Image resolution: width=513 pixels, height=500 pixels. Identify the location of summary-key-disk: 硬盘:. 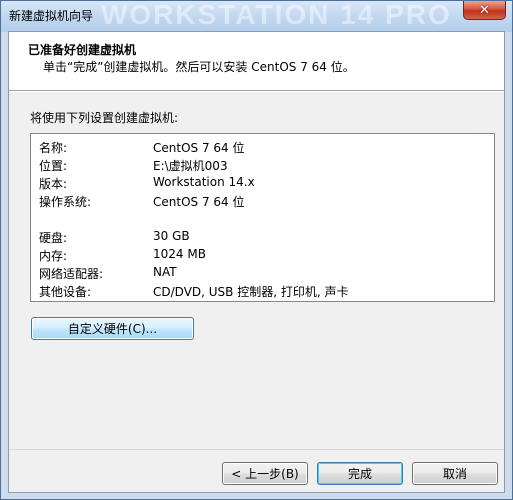
(53, 238).